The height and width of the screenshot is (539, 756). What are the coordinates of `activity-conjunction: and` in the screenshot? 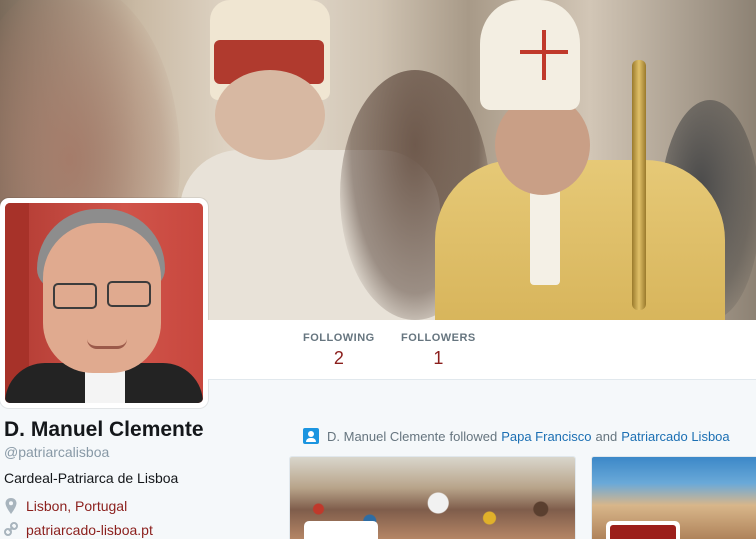 It's located at (606, 436).